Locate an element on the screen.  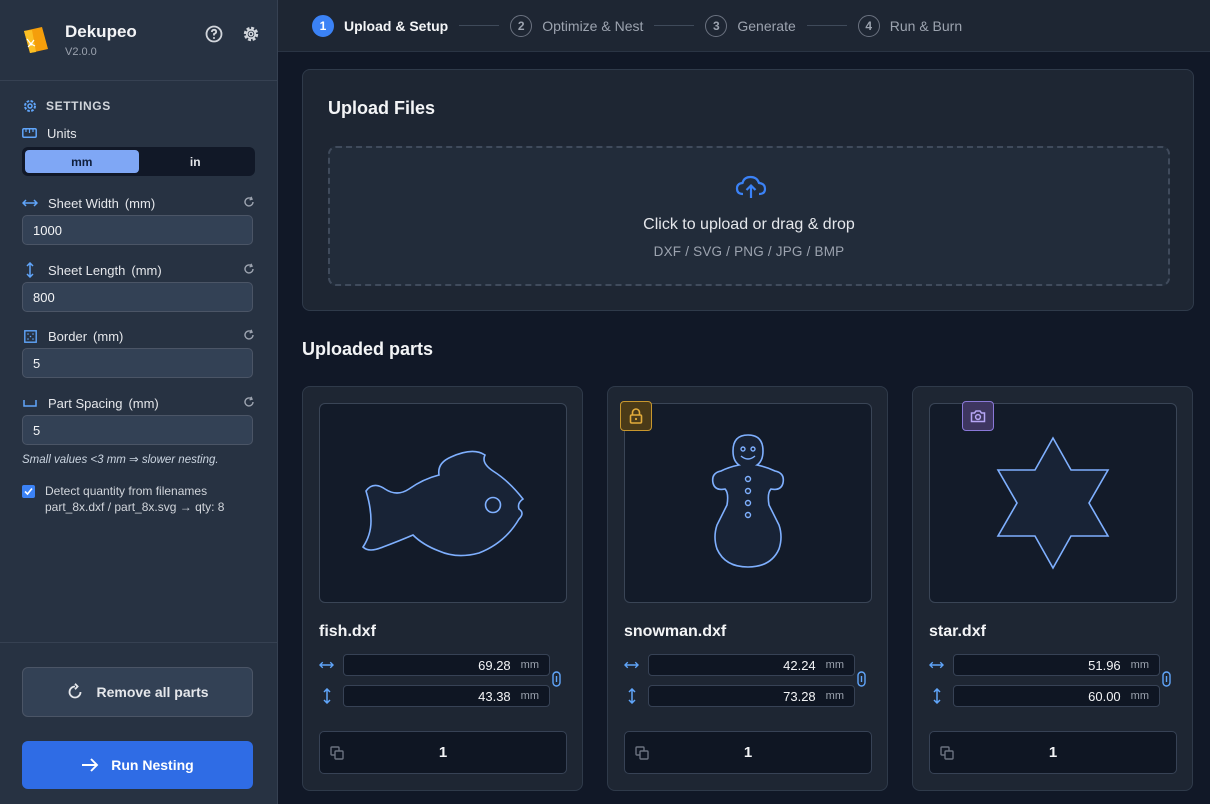
border-icon is located at coordinates (30, 336).